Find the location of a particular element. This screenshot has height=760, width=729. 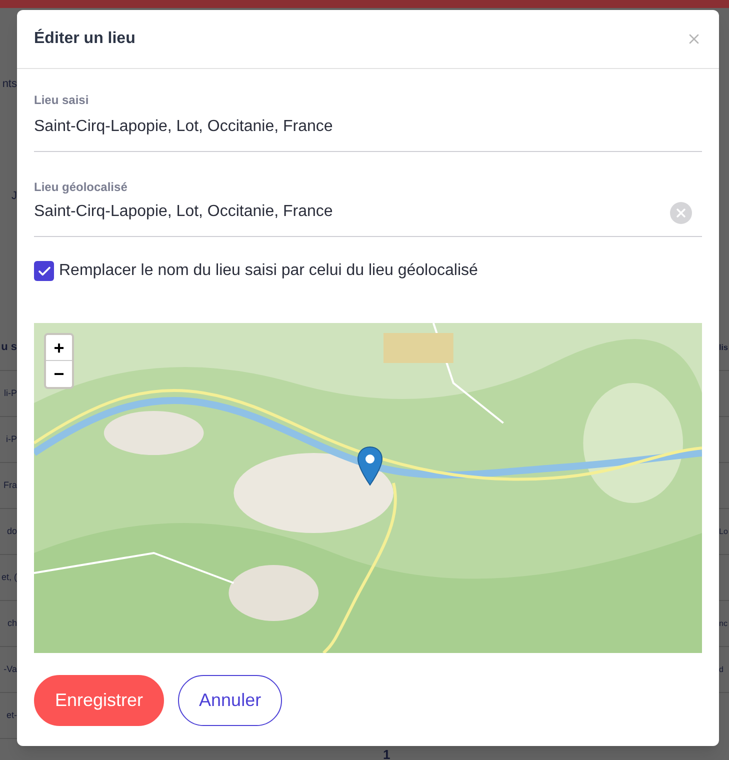

table-cell-text: i-P is located at coordinates (11, 439).